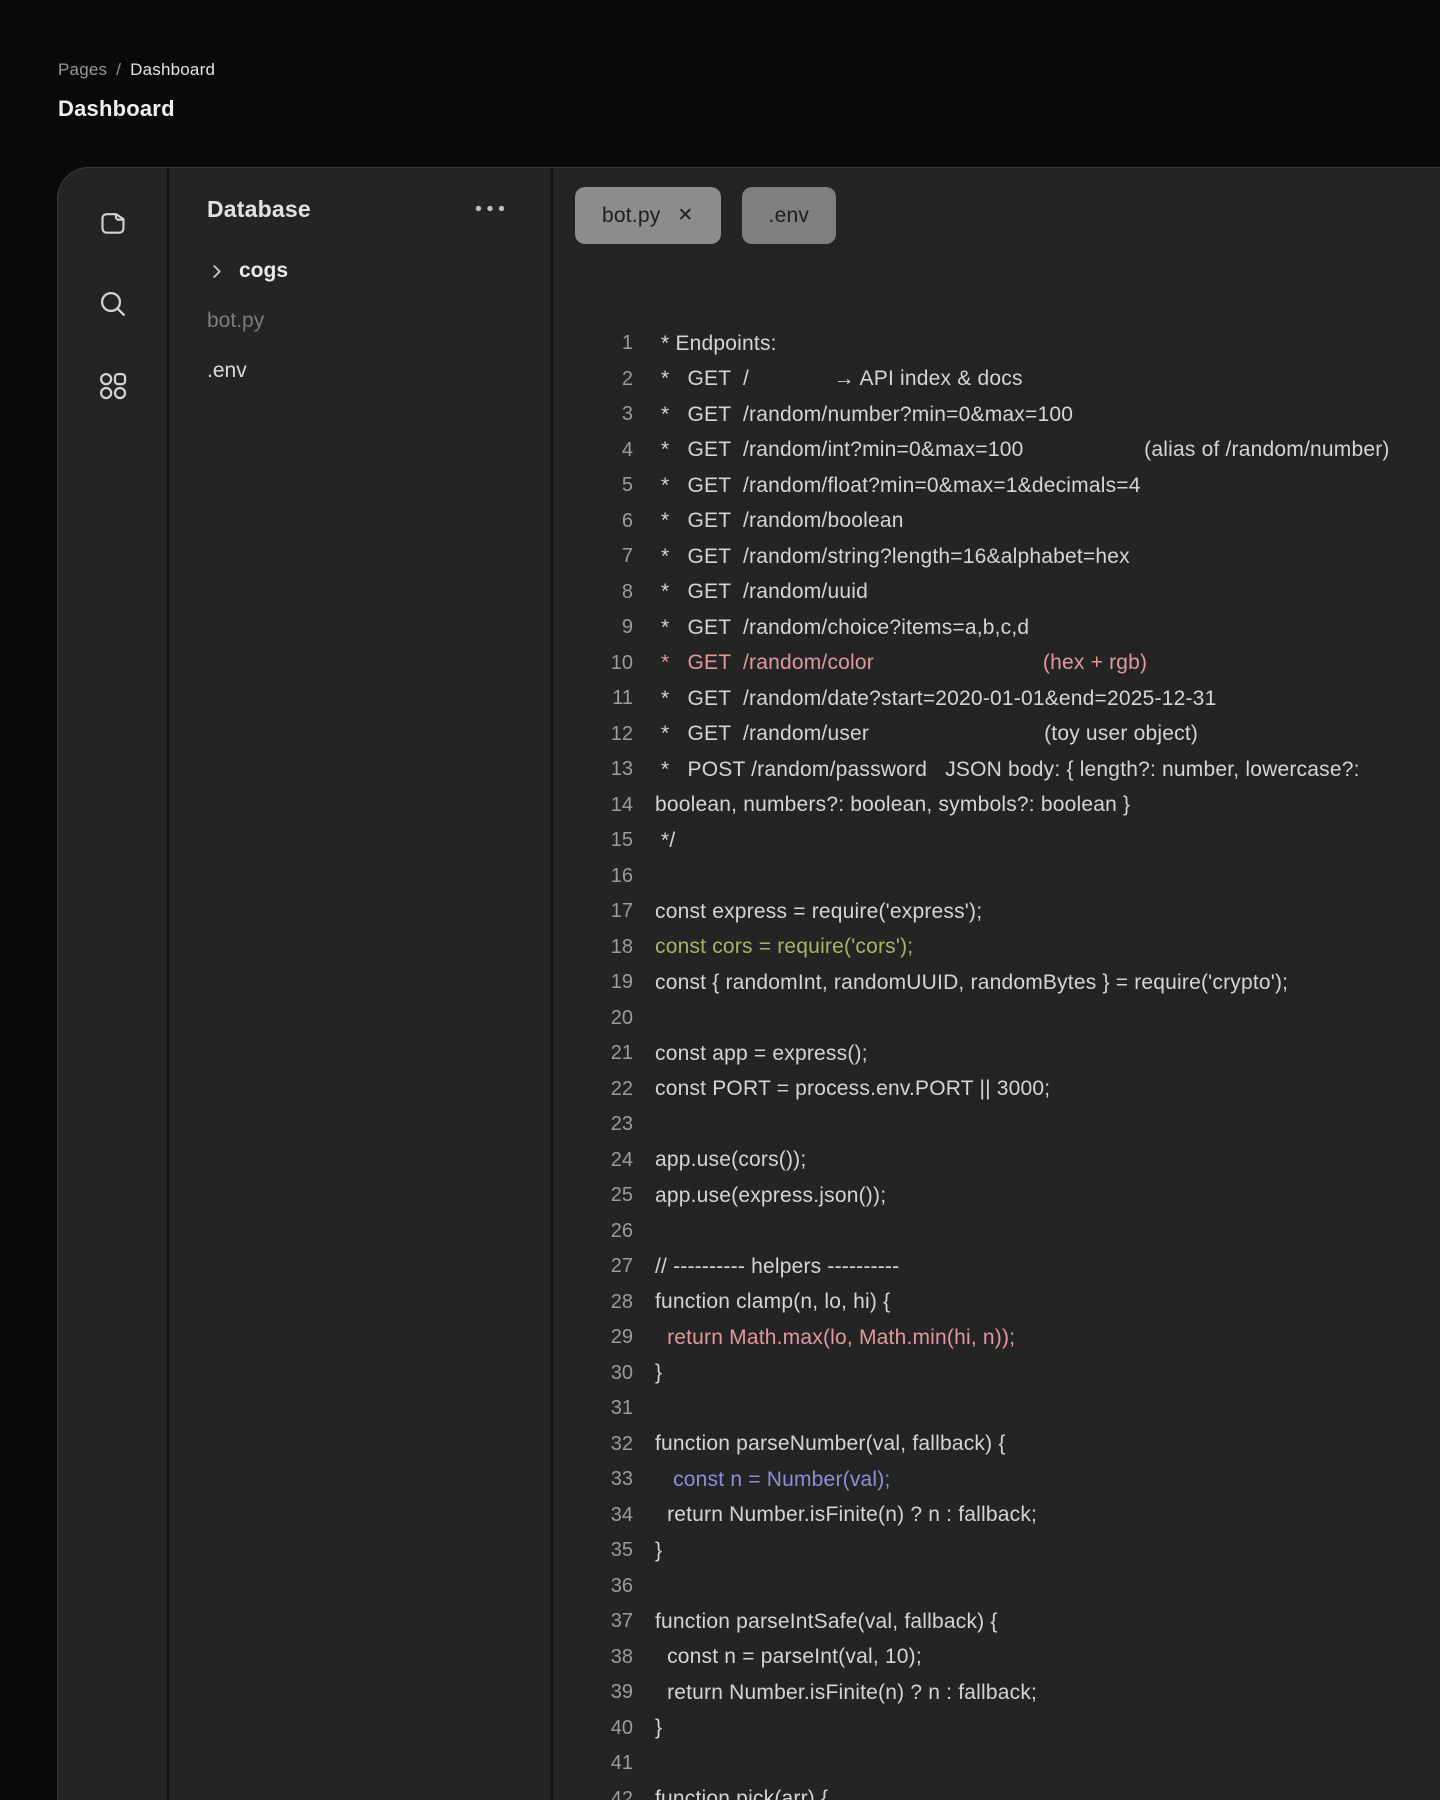 The image size is (1440, 1800). I want to click on code-text: const n = parseInt(val, 10);, so click(788, 1657).